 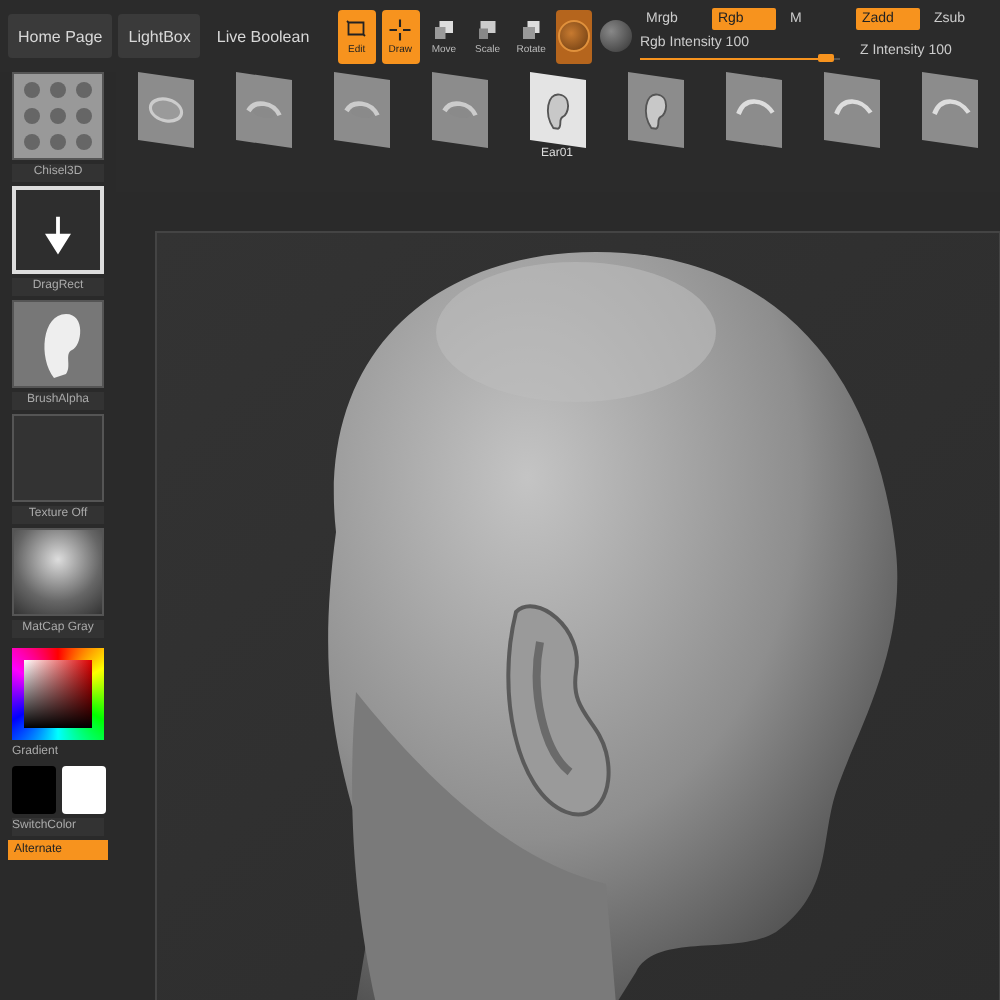 What do you see at coordinates (573, 36) in the screenshot?
I see `material-button` at bounding box center [573, 36].